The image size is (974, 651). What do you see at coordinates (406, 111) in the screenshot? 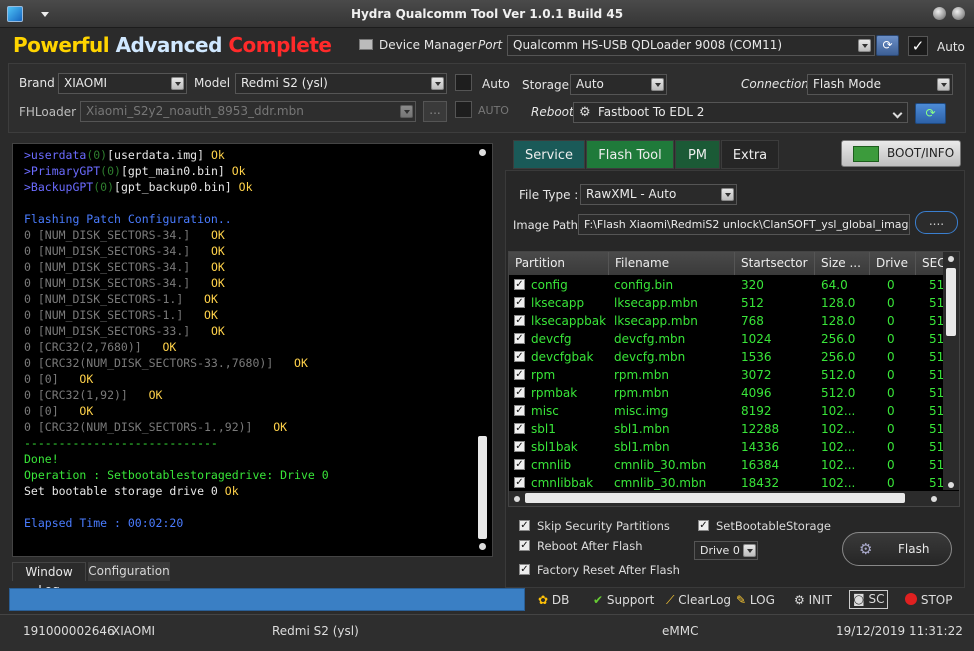
I see `fhloader-dropdown-icon` at bounding box center [406, 111].